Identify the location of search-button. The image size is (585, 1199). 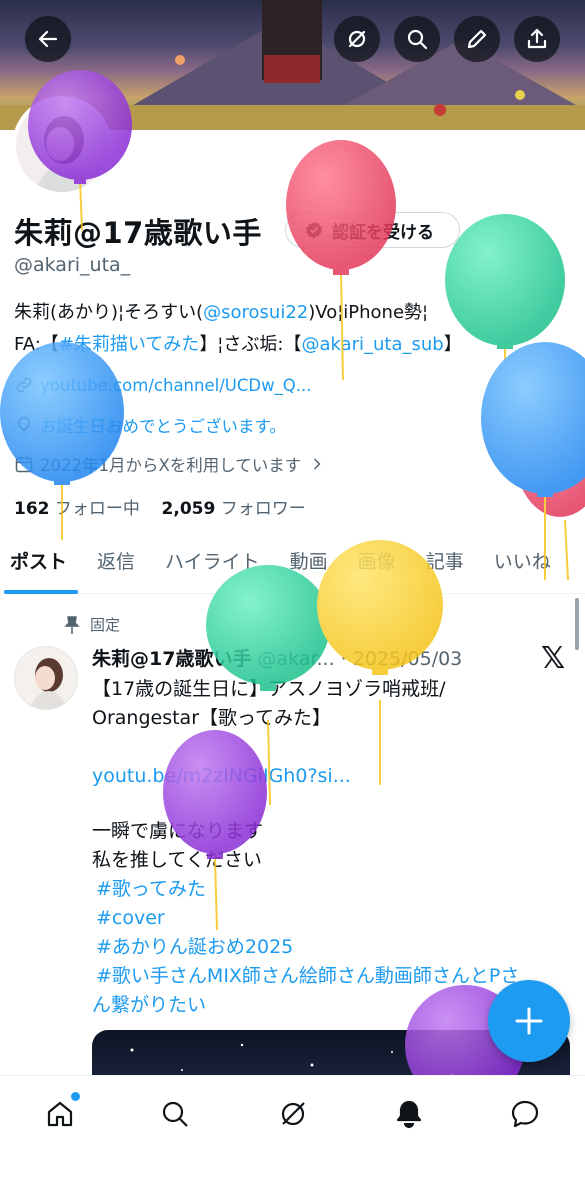
(417, 39).